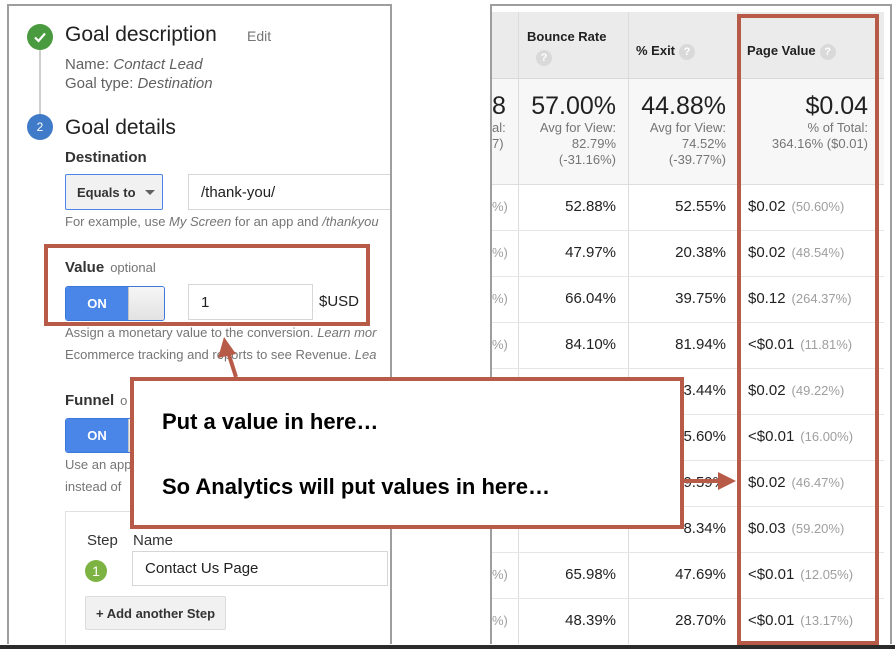 This screenshot has width=895, height=649. I want to click on exit-cell: 3.44%, so click(704, 390).